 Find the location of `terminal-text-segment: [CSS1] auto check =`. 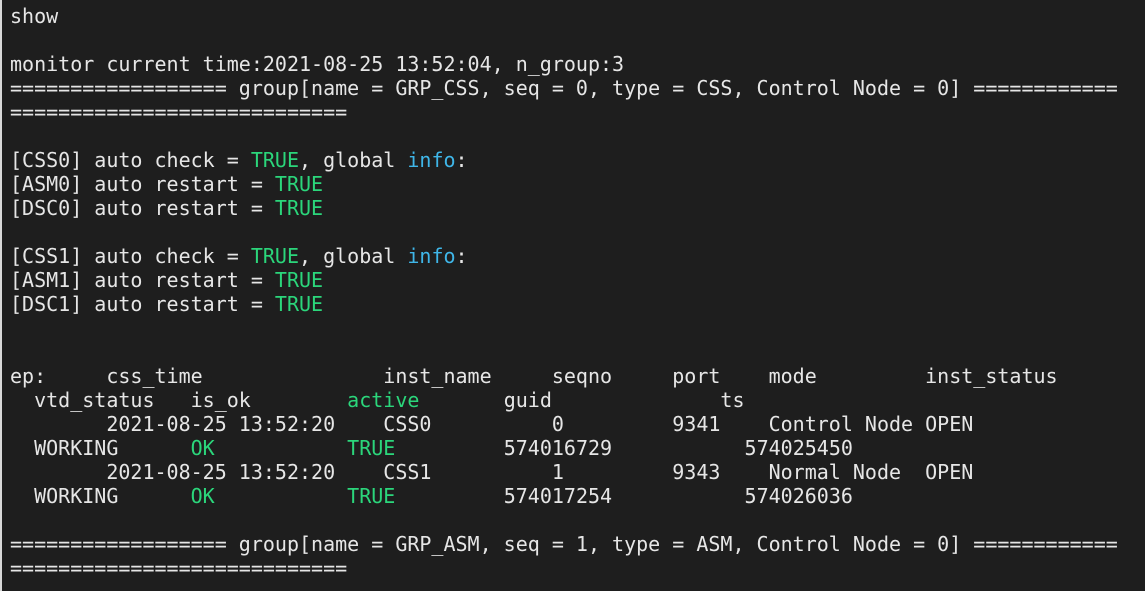

terminal-text-segment: [CSS1] auto check = is located at coordinates (130, 256).